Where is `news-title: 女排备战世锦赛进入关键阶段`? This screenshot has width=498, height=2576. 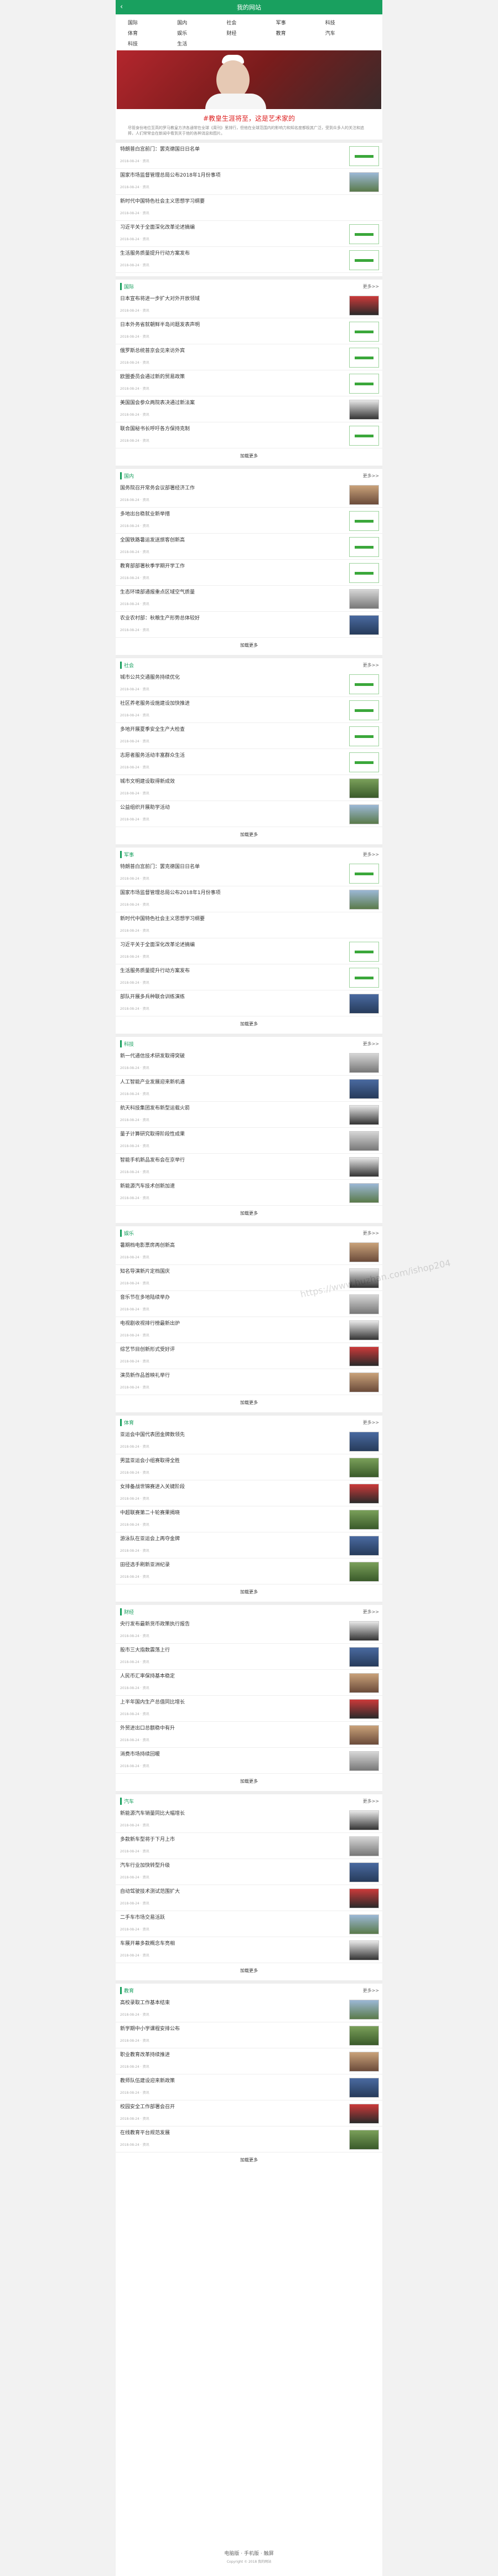
news-title: 女排备战世锦赛进入关键阶段 is located at coordinates (233, 1487).